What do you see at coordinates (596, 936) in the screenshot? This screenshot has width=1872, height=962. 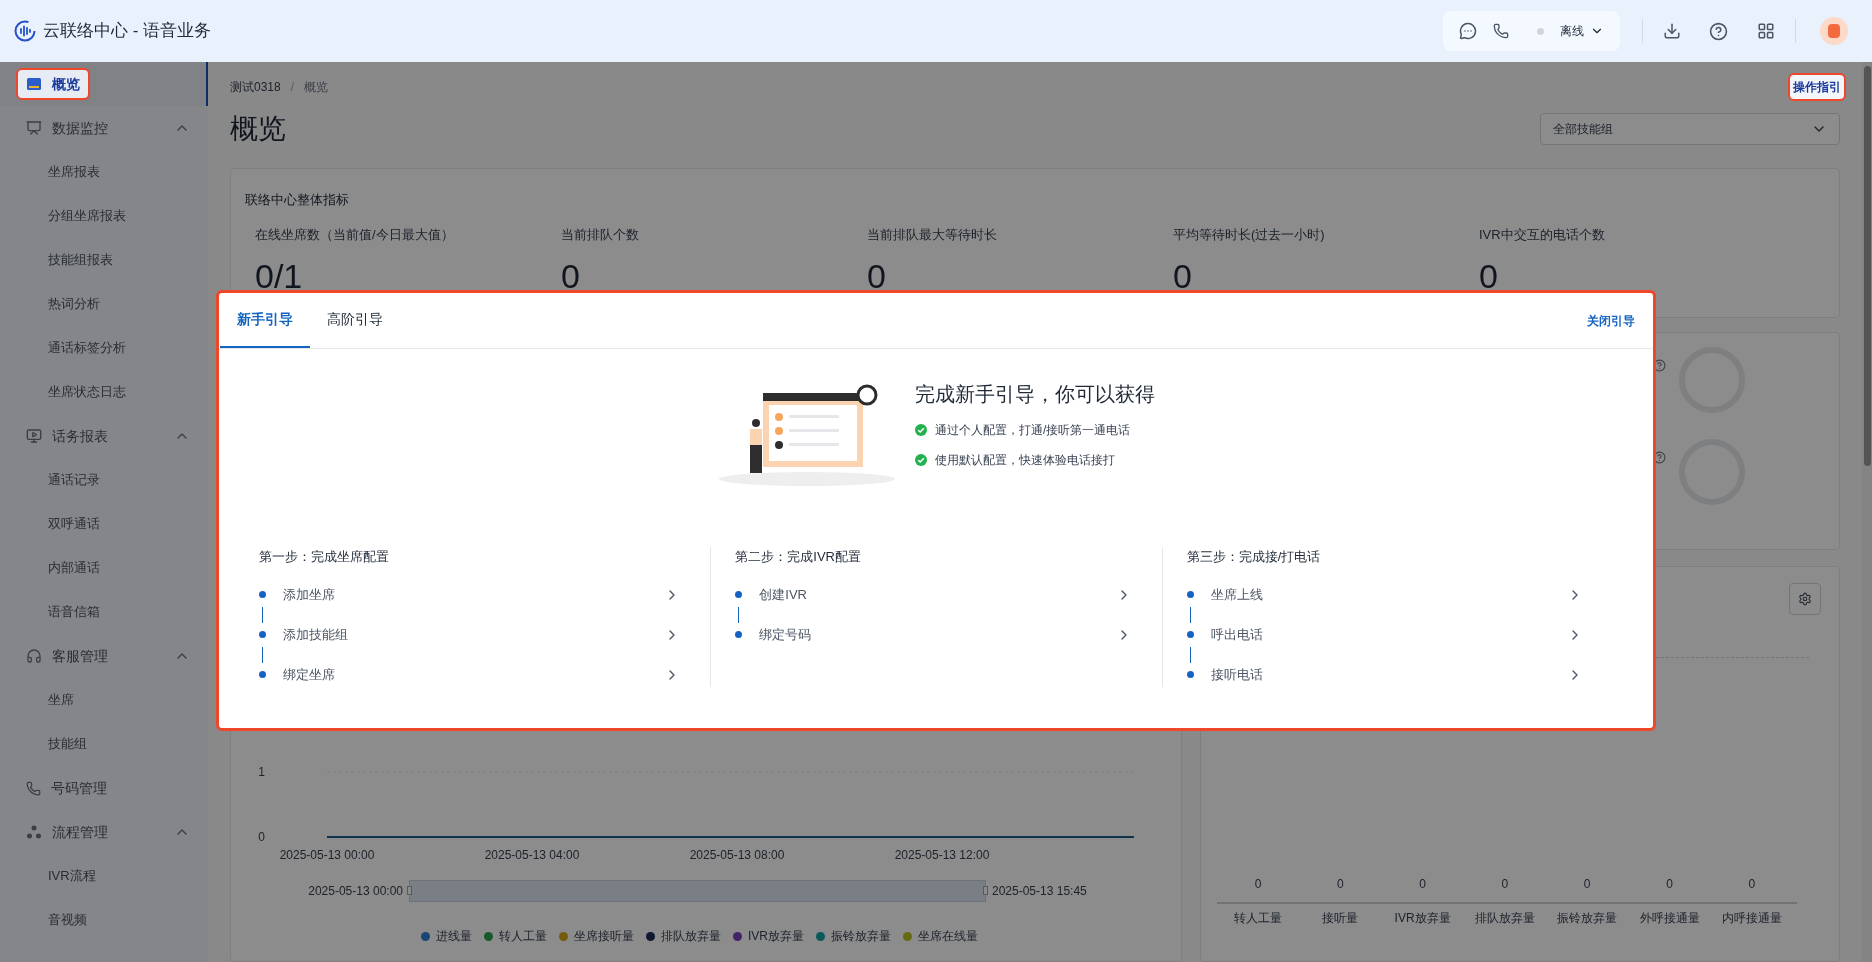 I see `legend-item: 坐席接听量` at bounding box center [596, 936].